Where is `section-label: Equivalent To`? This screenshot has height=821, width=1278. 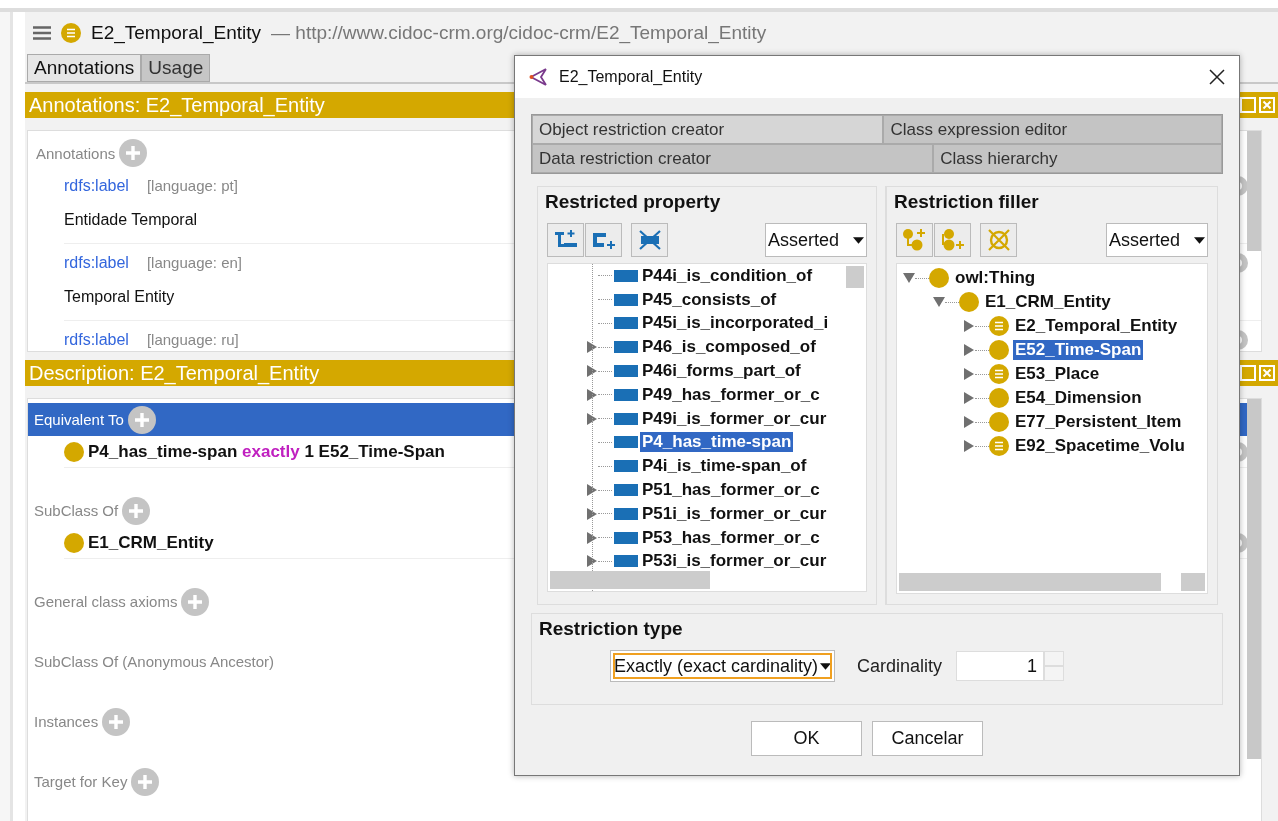
section-label: Equivalent To is located at coordinates (79, 419).